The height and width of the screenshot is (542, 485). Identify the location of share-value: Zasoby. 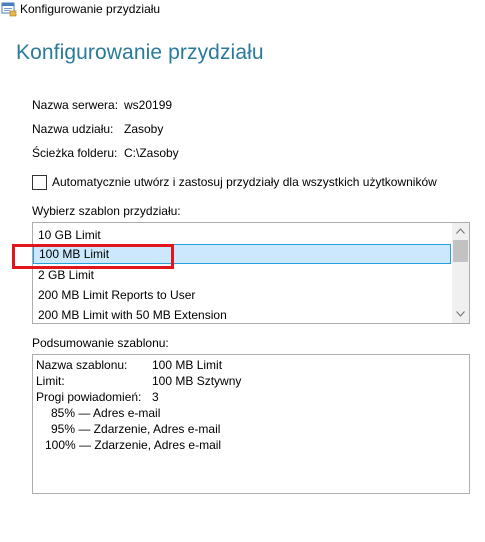
(144, 129).